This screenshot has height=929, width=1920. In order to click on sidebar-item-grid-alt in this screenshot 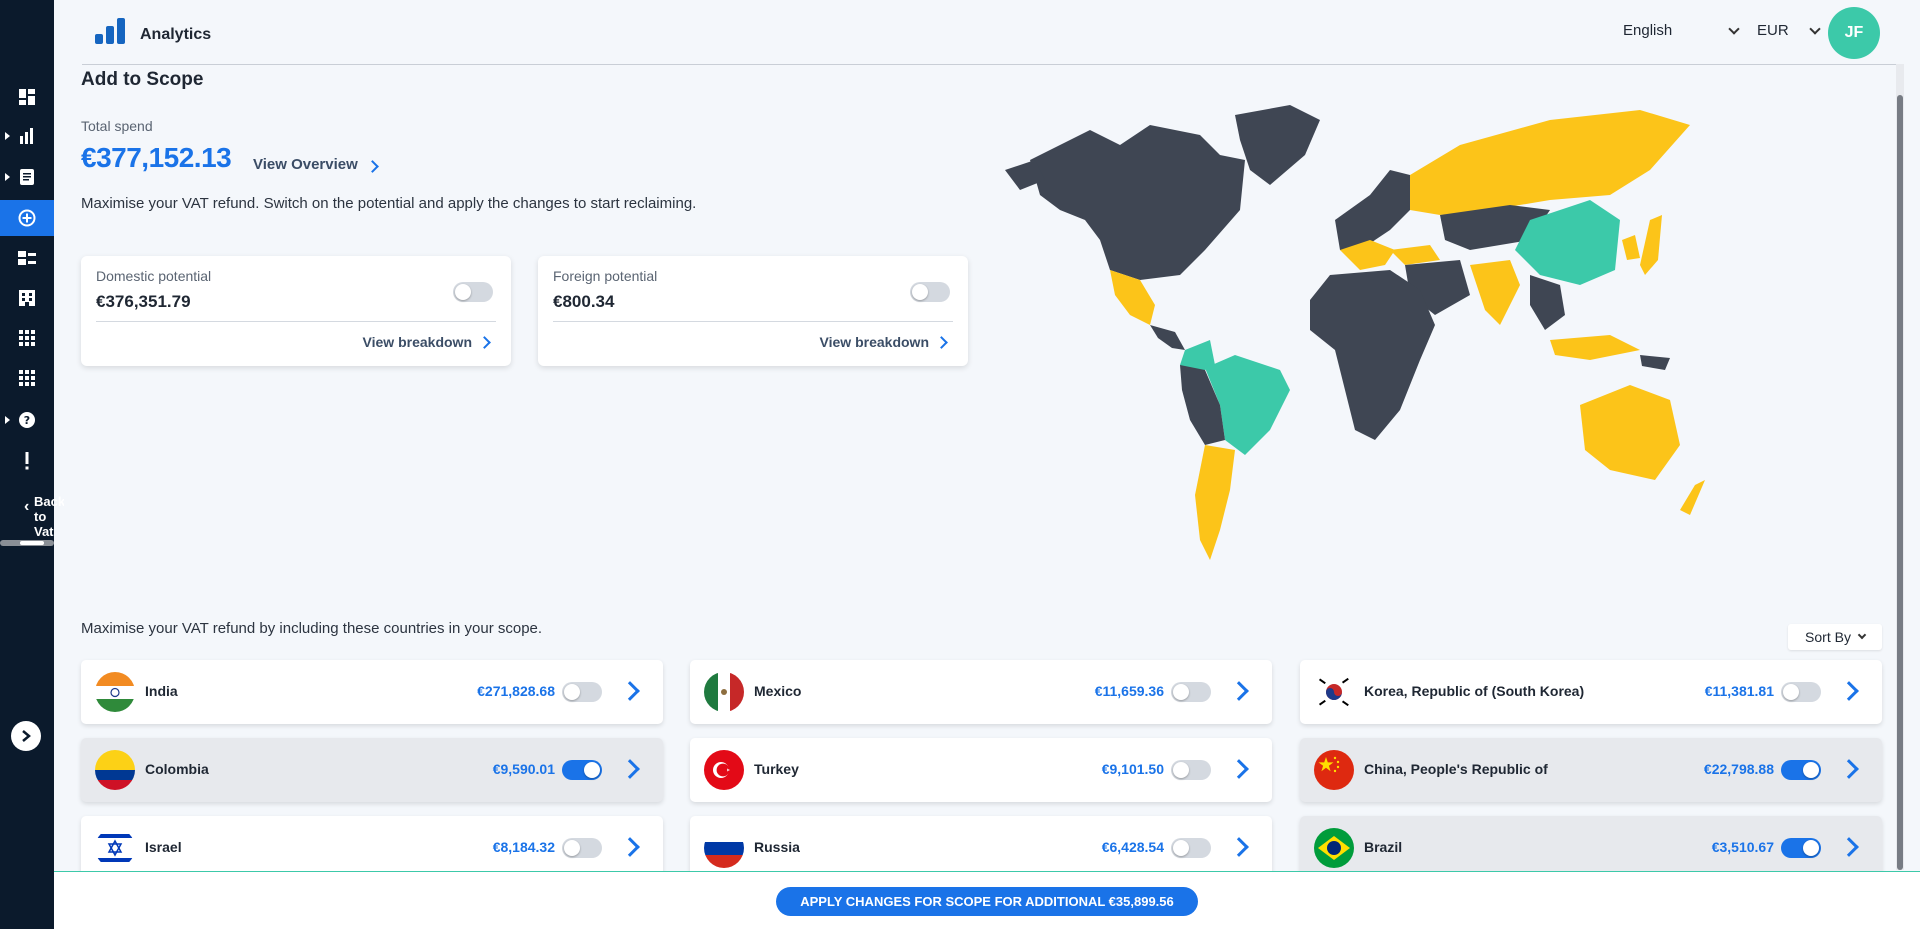, I will do `click(27, 378)`.